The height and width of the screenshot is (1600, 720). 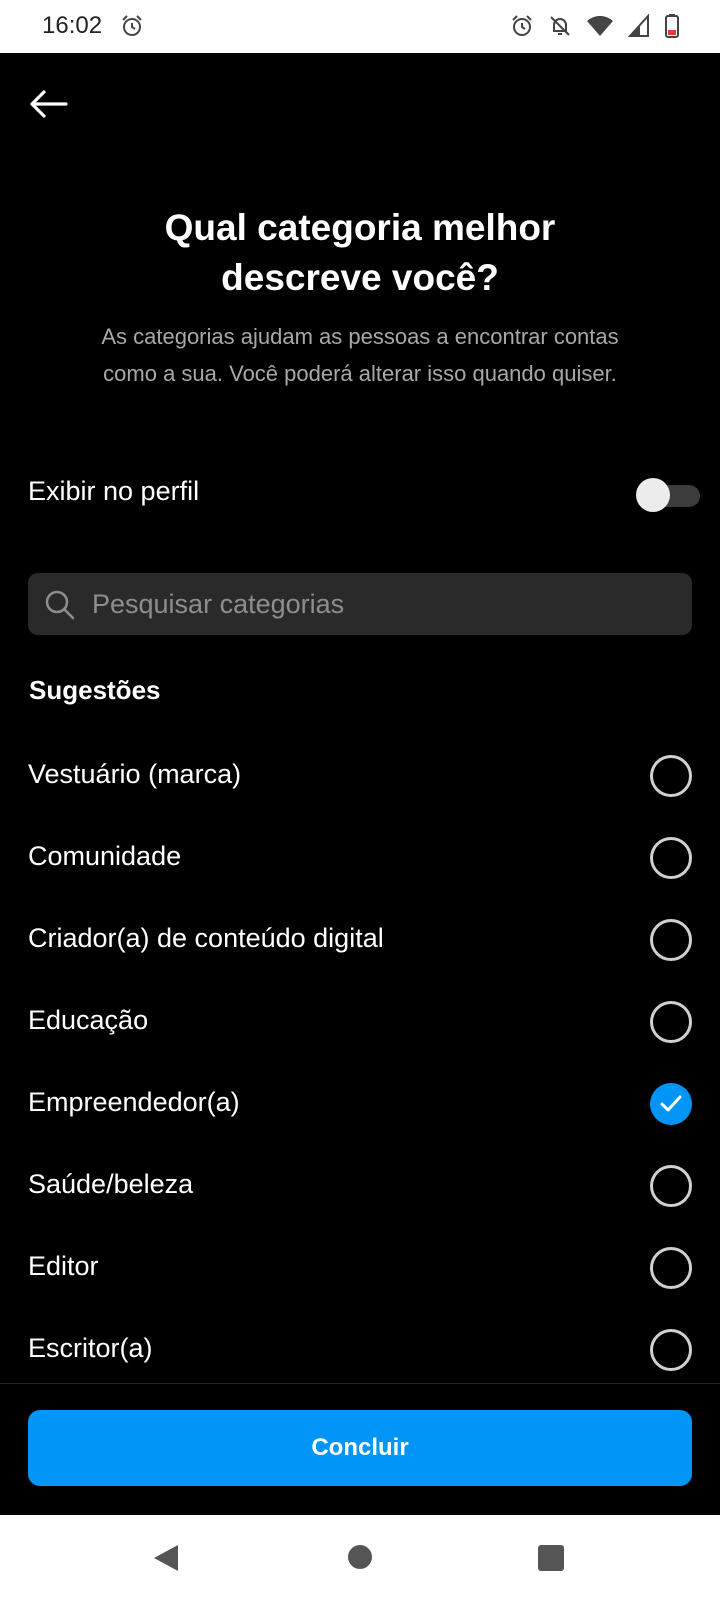 What do you see at coordinates (360, 1383) in the screenshot?
I see `footer-divider` at bounding box center [360, 1383].